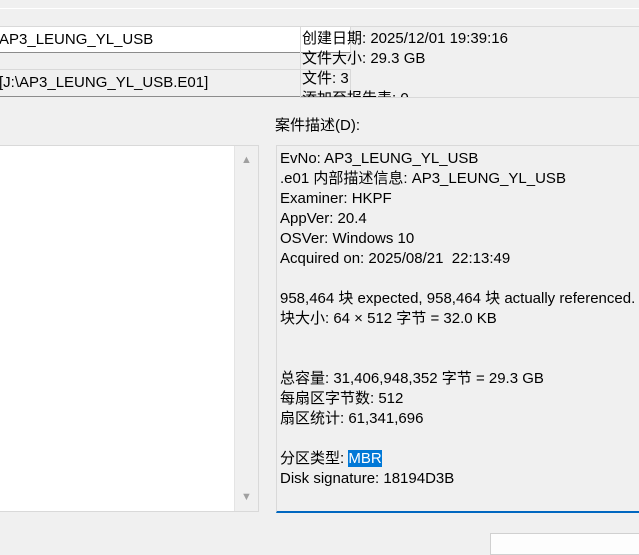 The height and width of the screenshot is (555, 639). I want to click on added-to-report: 添加至报告表: 0, so click(470, 93).